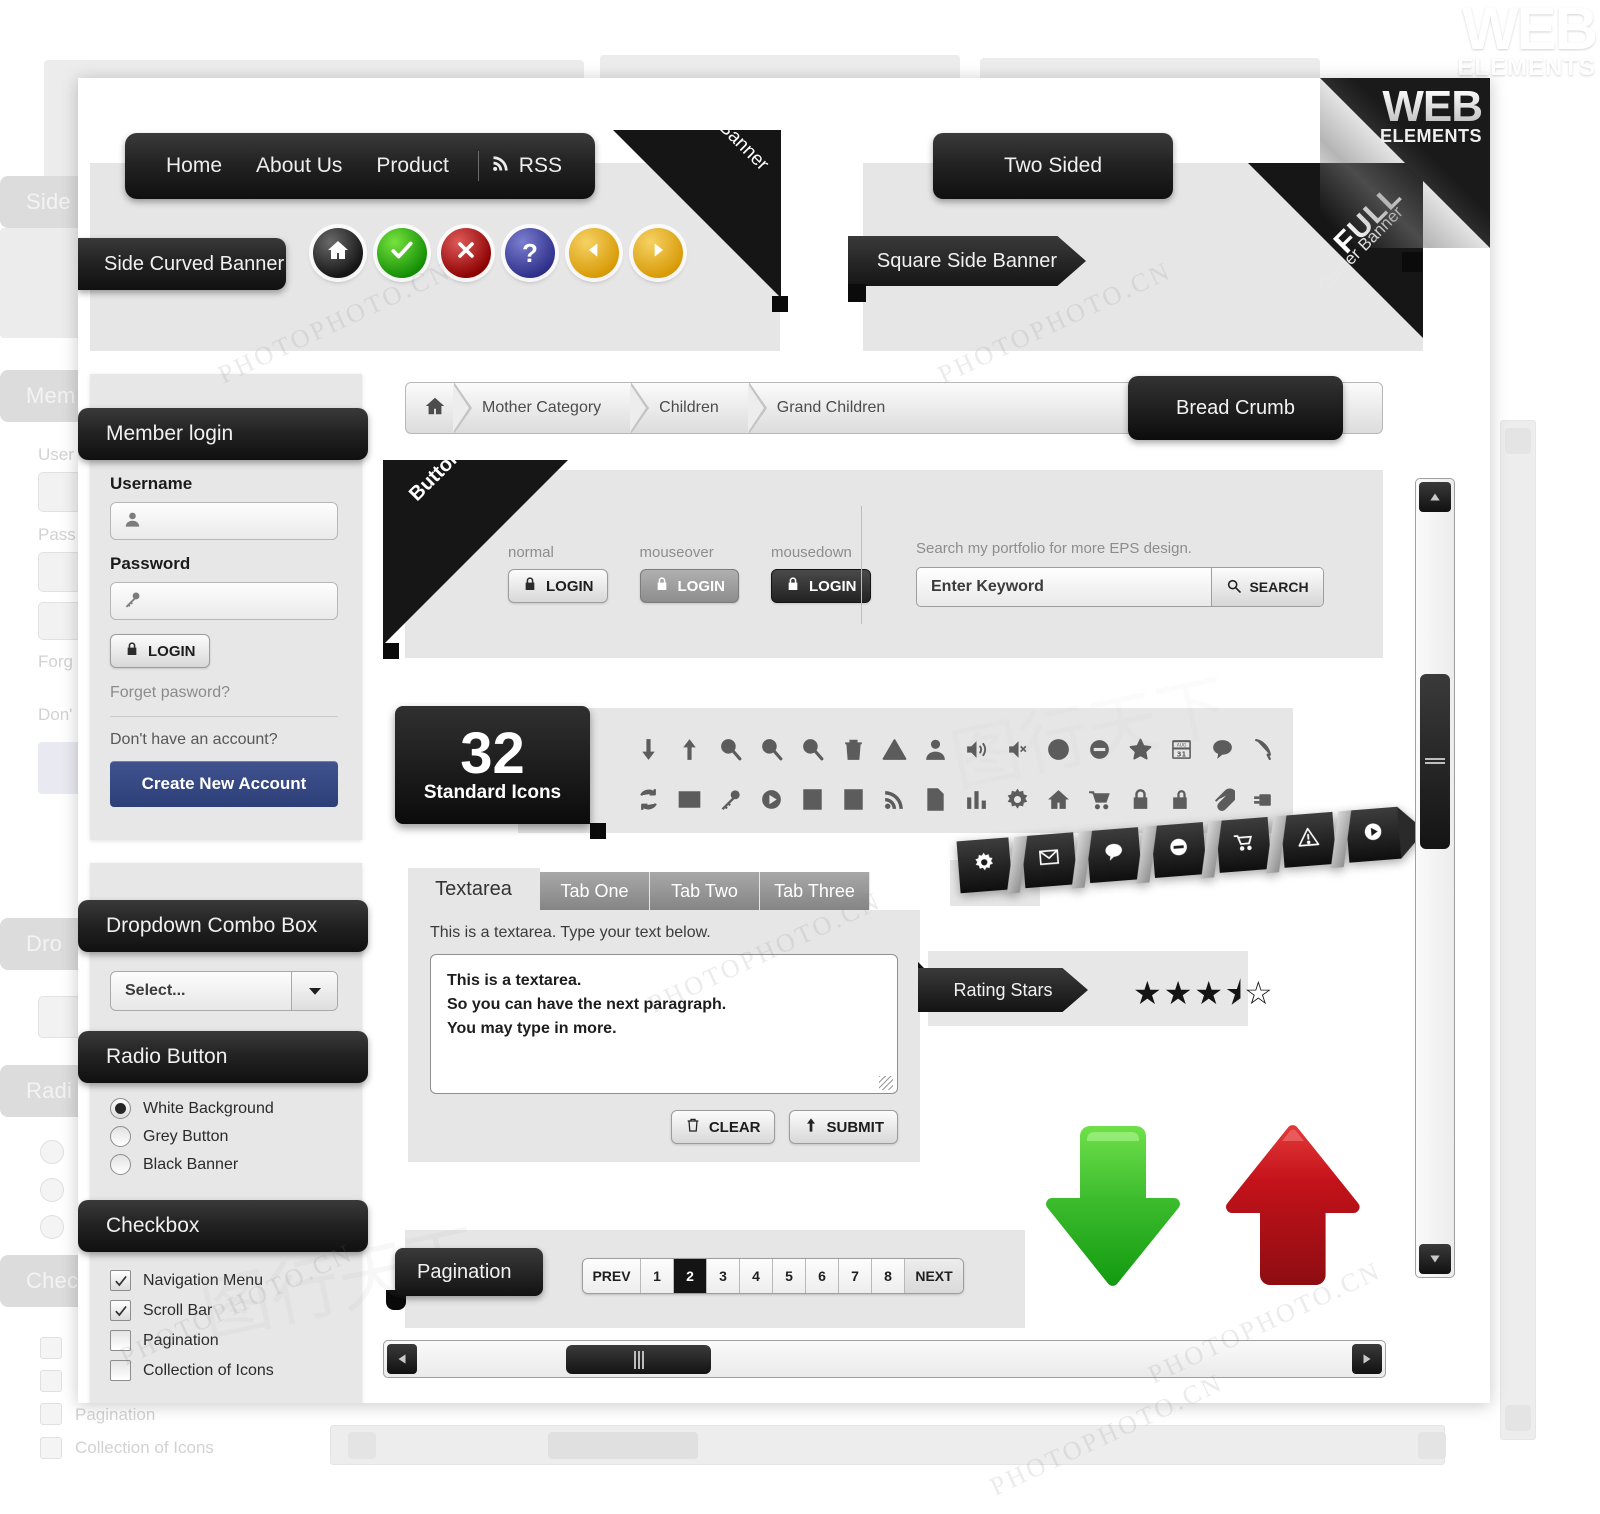 This screenshot has height=1514, width=1600. What do you see at coordinates (1373, 834) in the screenshot?
I see `ribbon-tool-play` at bounding box center [1373, 834].